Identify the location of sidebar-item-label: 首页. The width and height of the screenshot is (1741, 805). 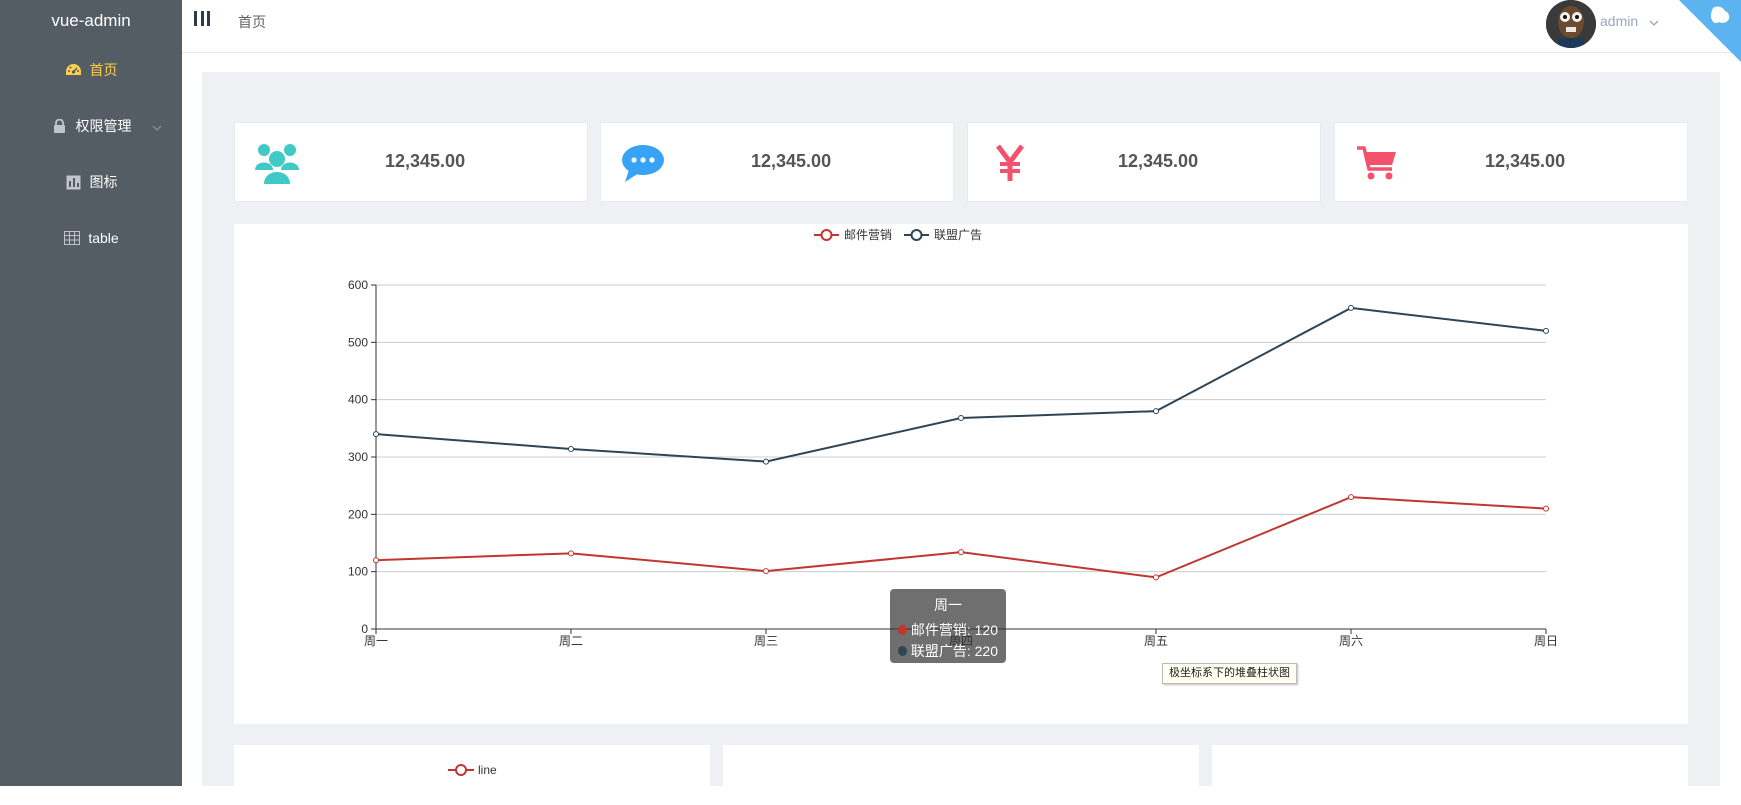
(103, 70).